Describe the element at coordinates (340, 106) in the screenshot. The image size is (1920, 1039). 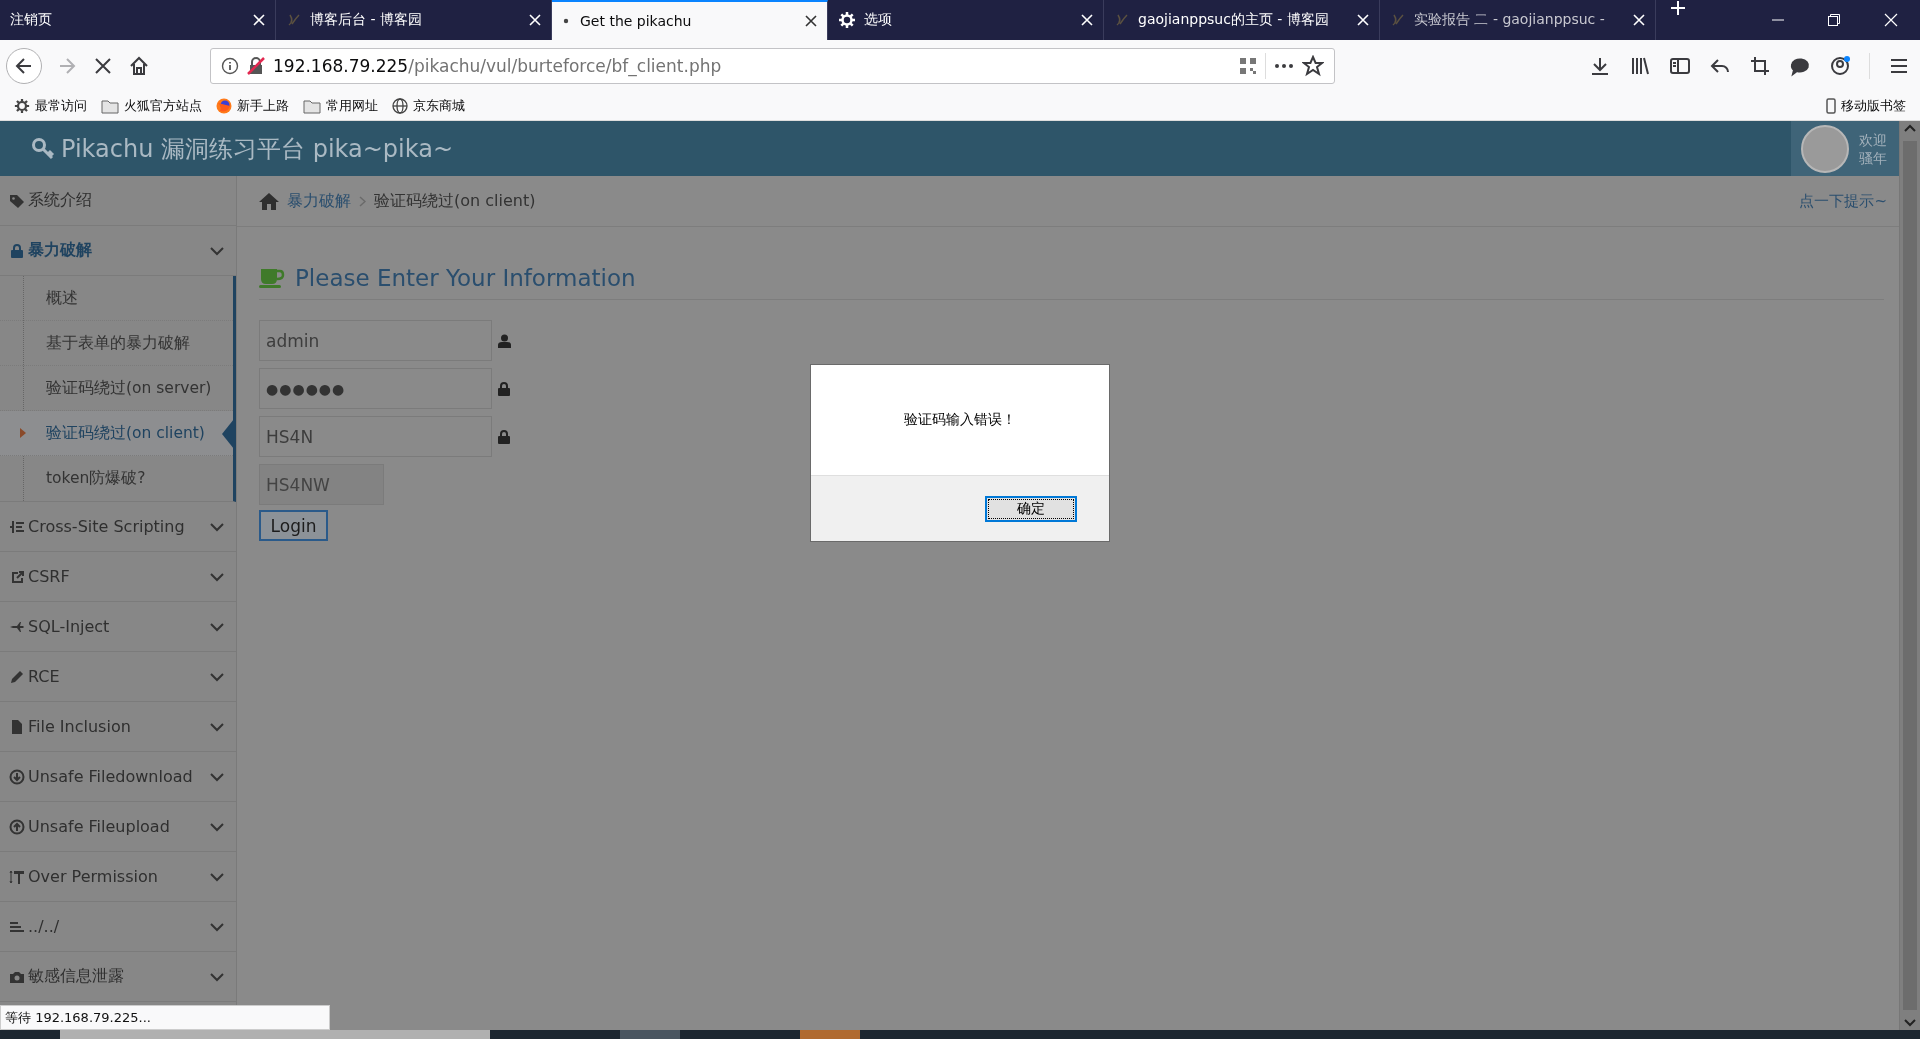
I see `bookmark-item: 常用网址` at that location.